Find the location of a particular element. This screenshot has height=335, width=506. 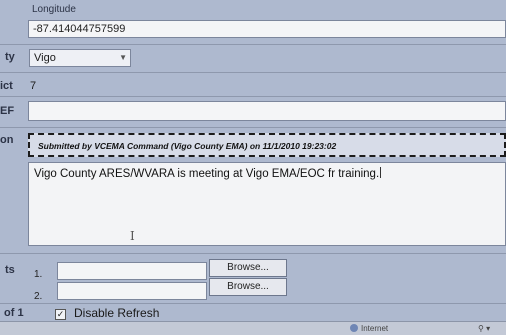

attachment-number-1: 1. is located at coordinates (38, 274).